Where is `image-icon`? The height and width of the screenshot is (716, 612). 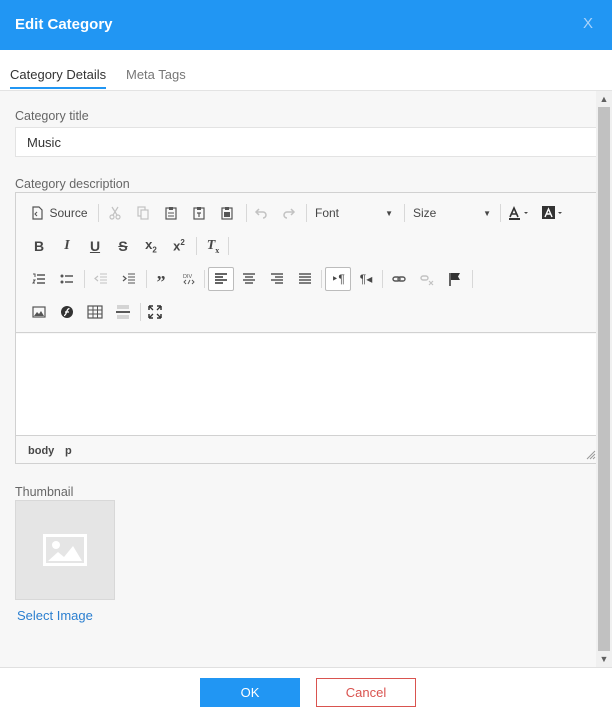 image-icon is located at coordinates (39, 312).